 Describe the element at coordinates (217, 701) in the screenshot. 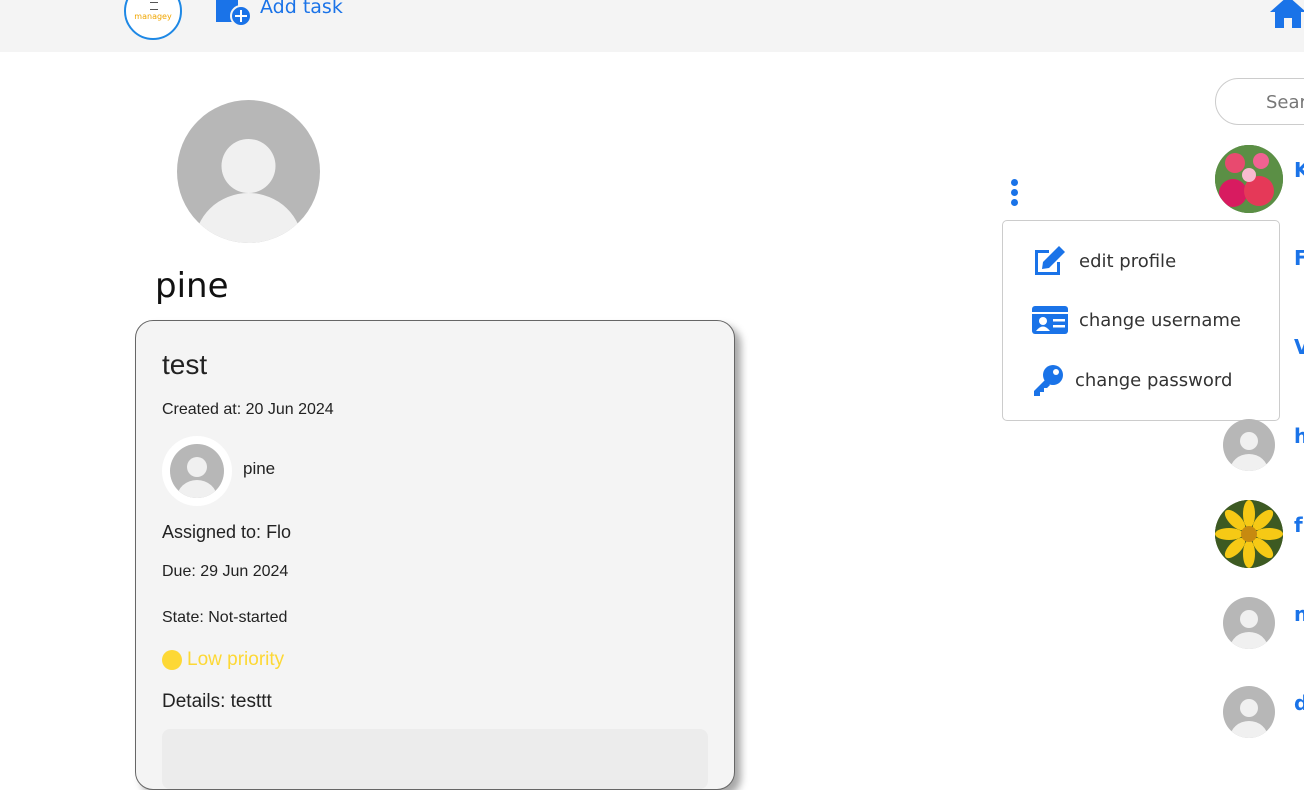

I see `task-details: Details: testtt` at that location.